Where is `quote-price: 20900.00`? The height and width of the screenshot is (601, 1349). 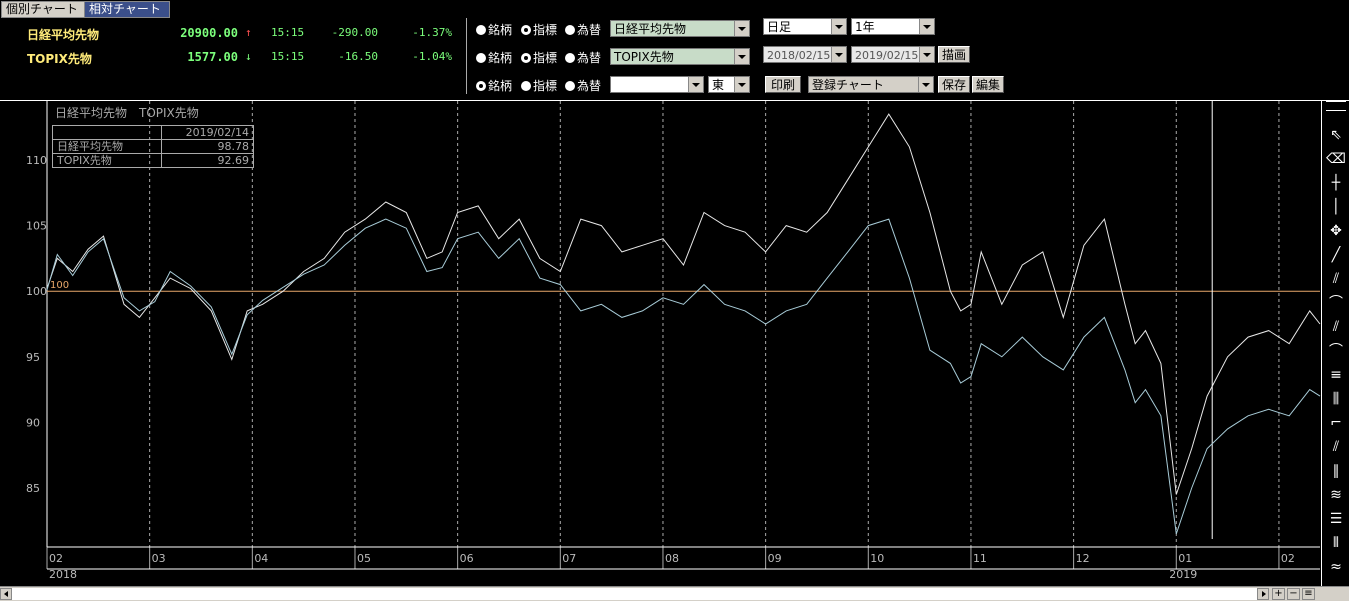
quote-price: 20900.00 is located at coordinates (209, 33).